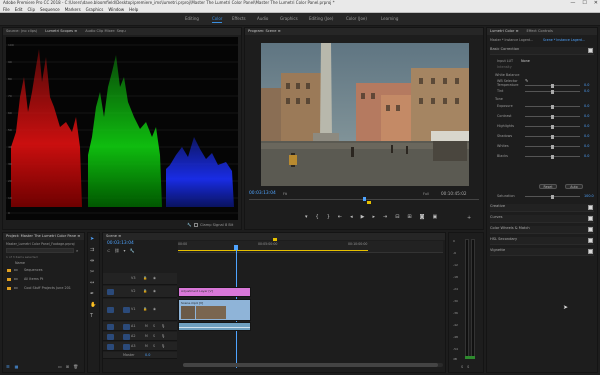 This screenshot has height=375, width=600. What do you see at coordinates (110, 346) in the screenshot?
I see `source-patch-a3` at bounding box center [110, 346].